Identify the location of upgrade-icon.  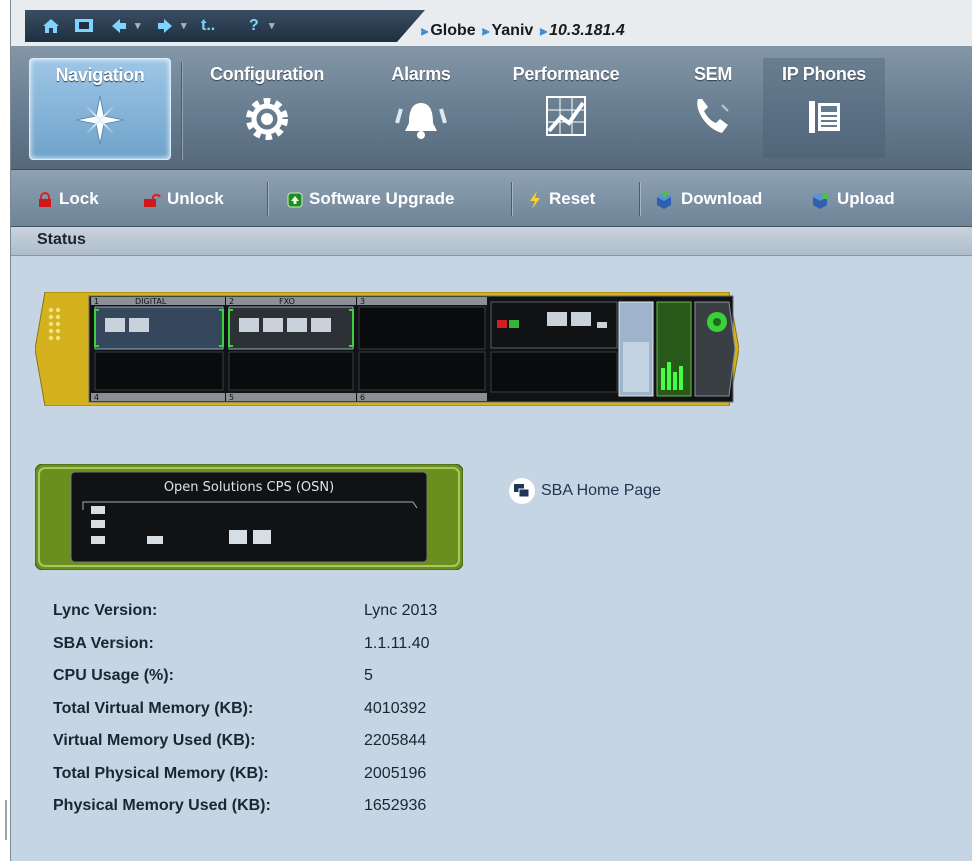
(295, 200).